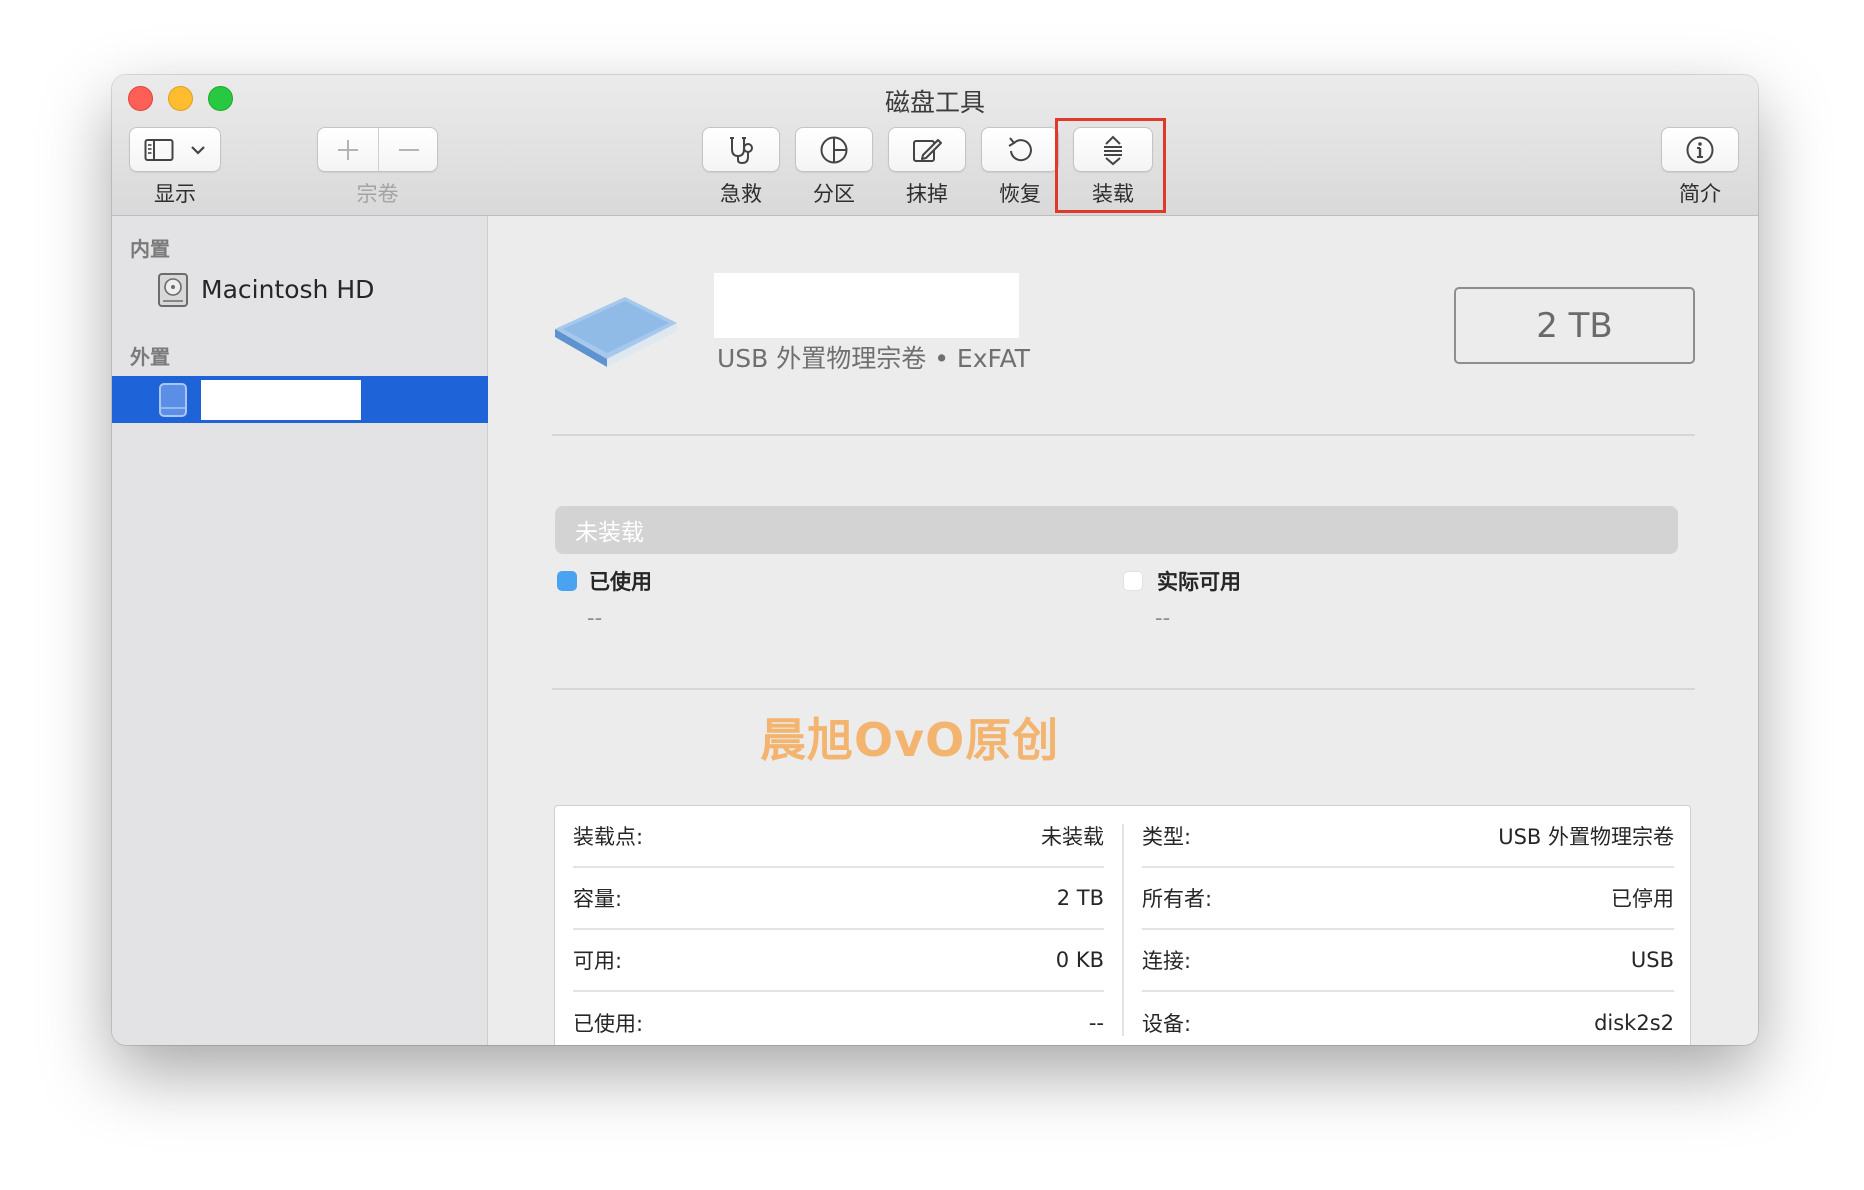  I want to click on used-legend-swatch, so click(567, 581).